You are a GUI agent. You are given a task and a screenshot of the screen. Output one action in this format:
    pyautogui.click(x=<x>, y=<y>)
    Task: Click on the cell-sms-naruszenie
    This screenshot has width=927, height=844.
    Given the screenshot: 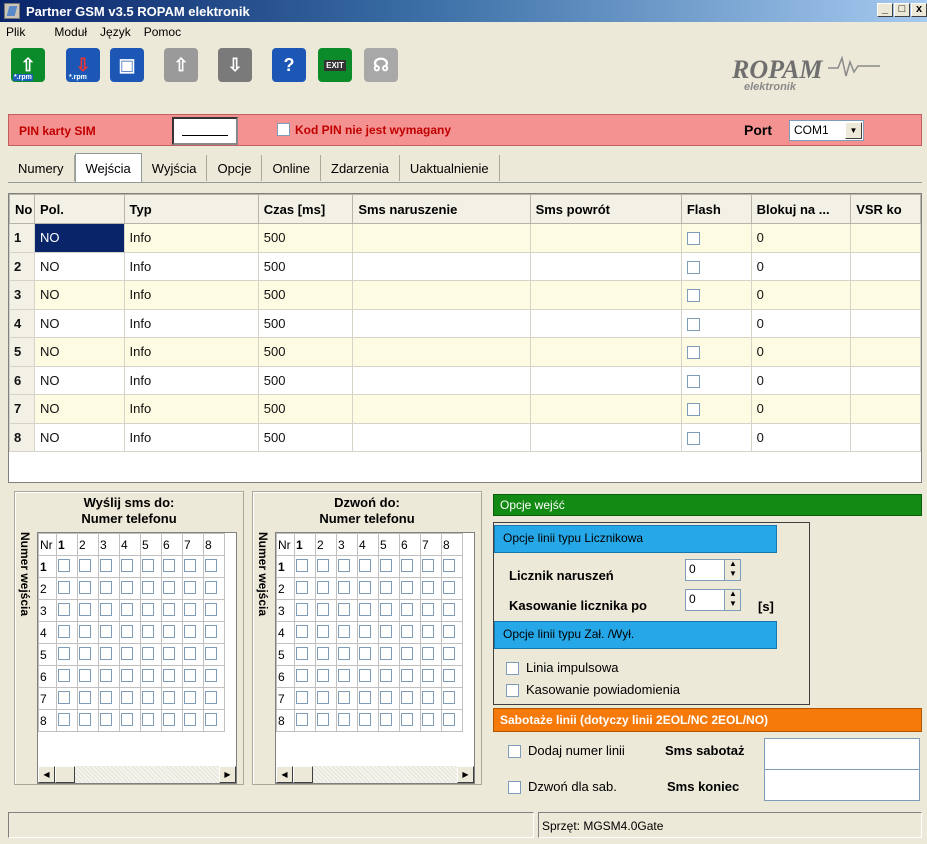 What is the action you would take?
    pyautogui.click(x=441, y=295)
    